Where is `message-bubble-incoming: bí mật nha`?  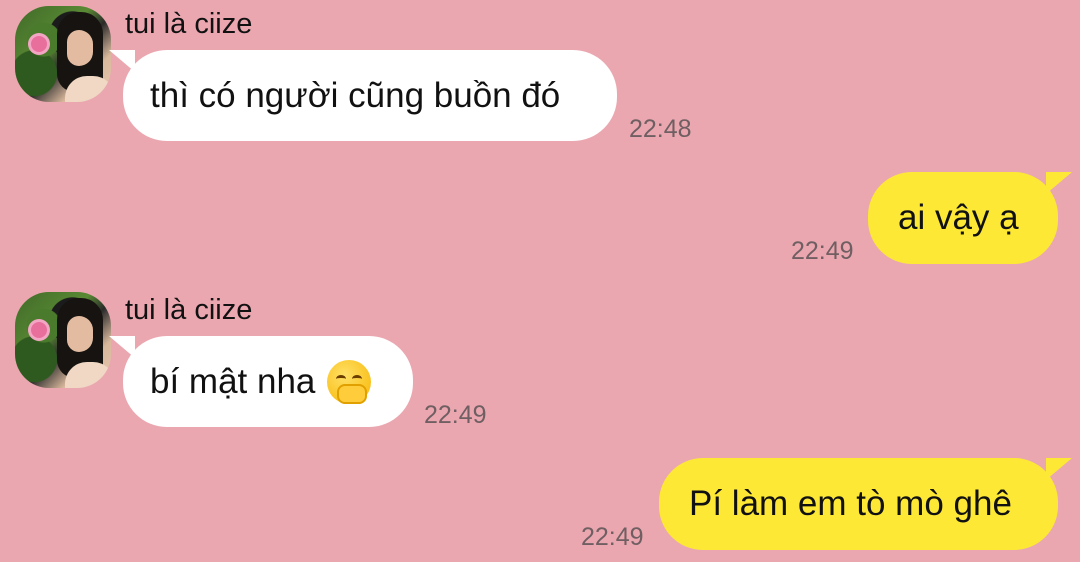
message-bubble-incoming: bí mật nha is located at coordinates (261, 381).